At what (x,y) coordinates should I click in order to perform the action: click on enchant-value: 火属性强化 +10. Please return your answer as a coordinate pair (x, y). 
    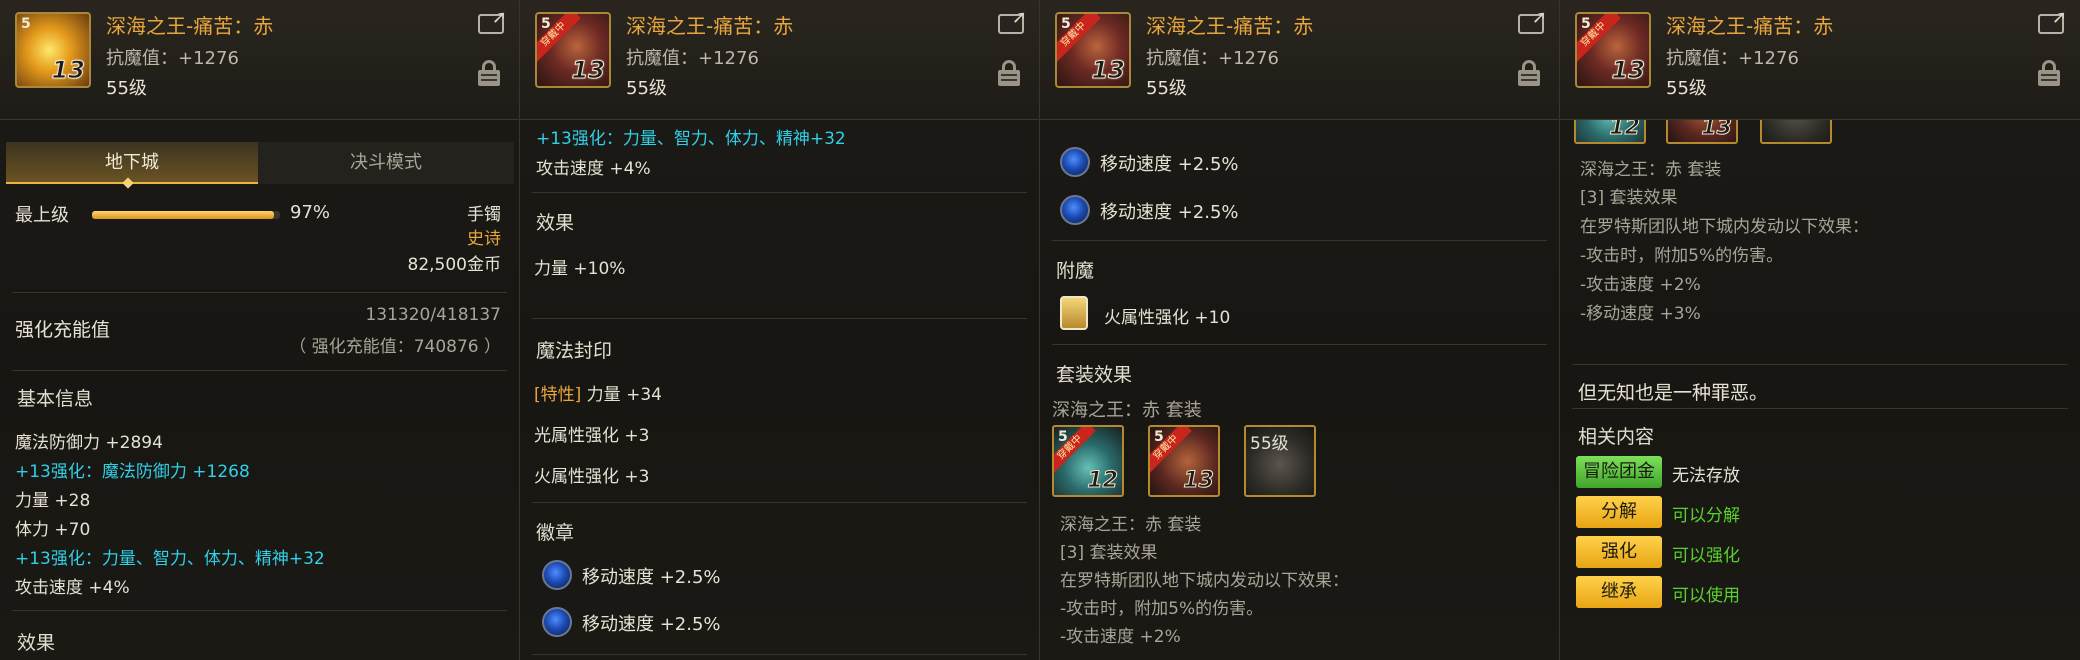
    Looking at the image, I should click on (1167, 318).